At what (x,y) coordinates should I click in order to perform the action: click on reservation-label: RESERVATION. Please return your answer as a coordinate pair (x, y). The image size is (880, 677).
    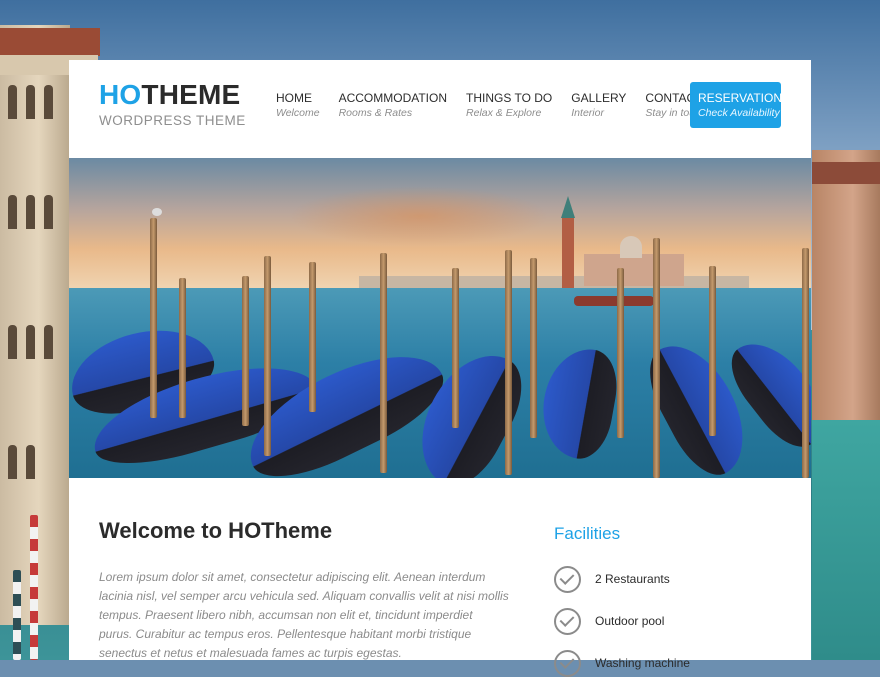
    Looking at the image, I should click on (740, 98).